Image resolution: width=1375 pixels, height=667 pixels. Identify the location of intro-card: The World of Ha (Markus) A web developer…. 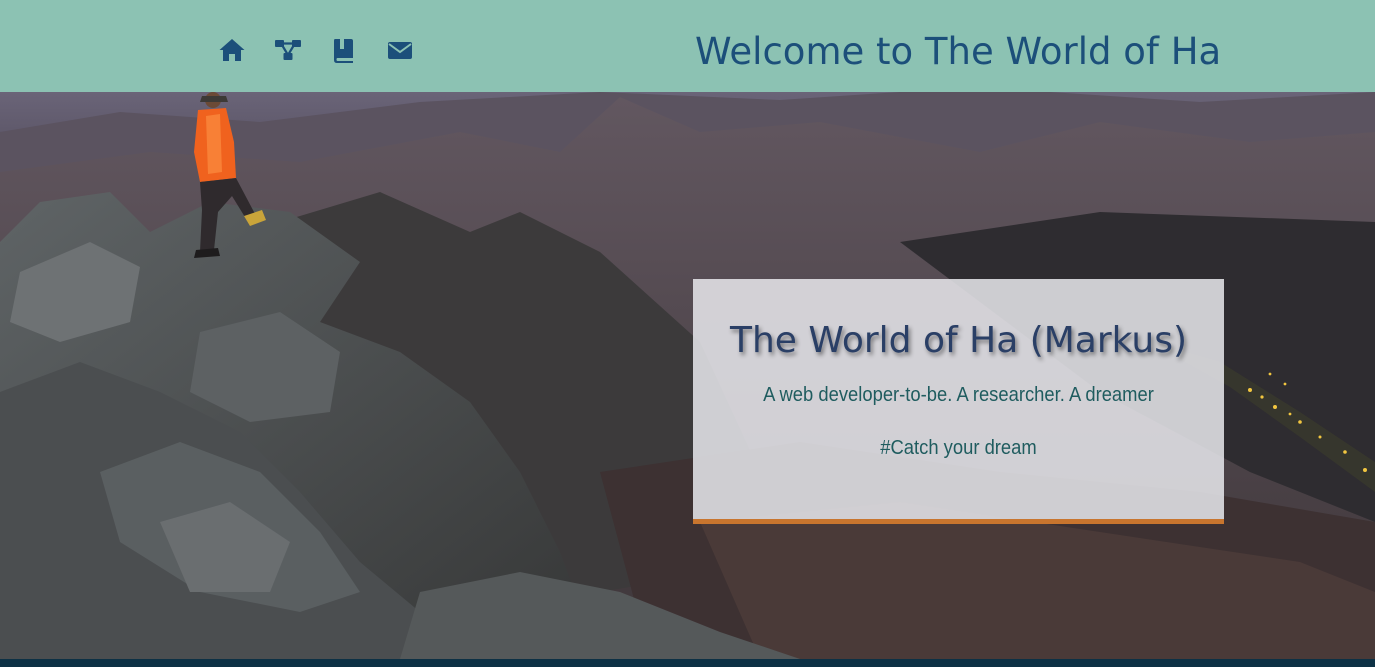
(958, 401).